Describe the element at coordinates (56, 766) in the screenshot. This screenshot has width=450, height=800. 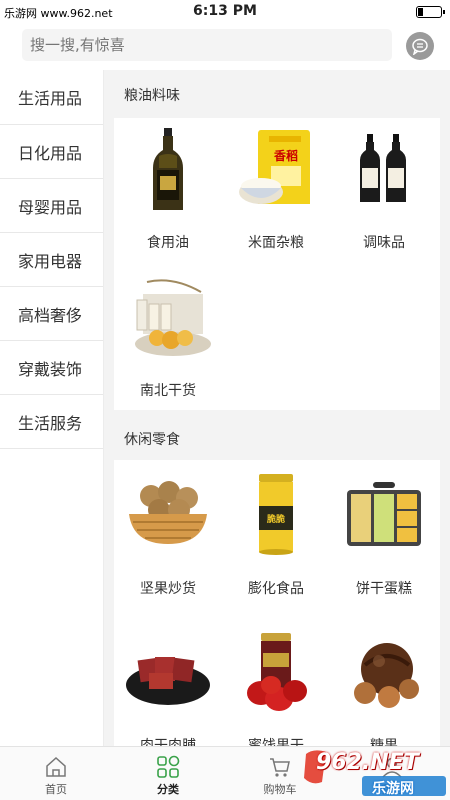
I see `home-icon` at that location.